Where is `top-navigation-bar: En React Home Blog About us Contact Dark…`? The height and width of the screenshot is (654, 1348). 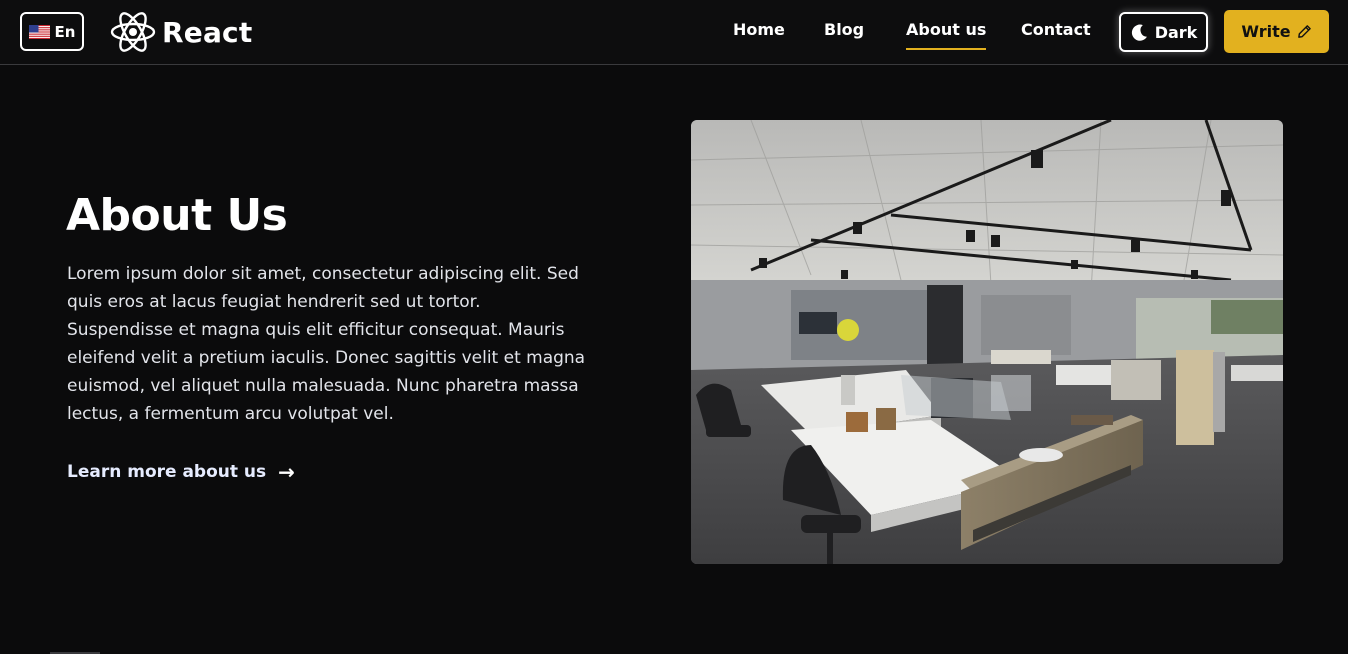
top-navigation-bar: En React Home Blog About us Contact Dark… is located at coordinates (674, 32).